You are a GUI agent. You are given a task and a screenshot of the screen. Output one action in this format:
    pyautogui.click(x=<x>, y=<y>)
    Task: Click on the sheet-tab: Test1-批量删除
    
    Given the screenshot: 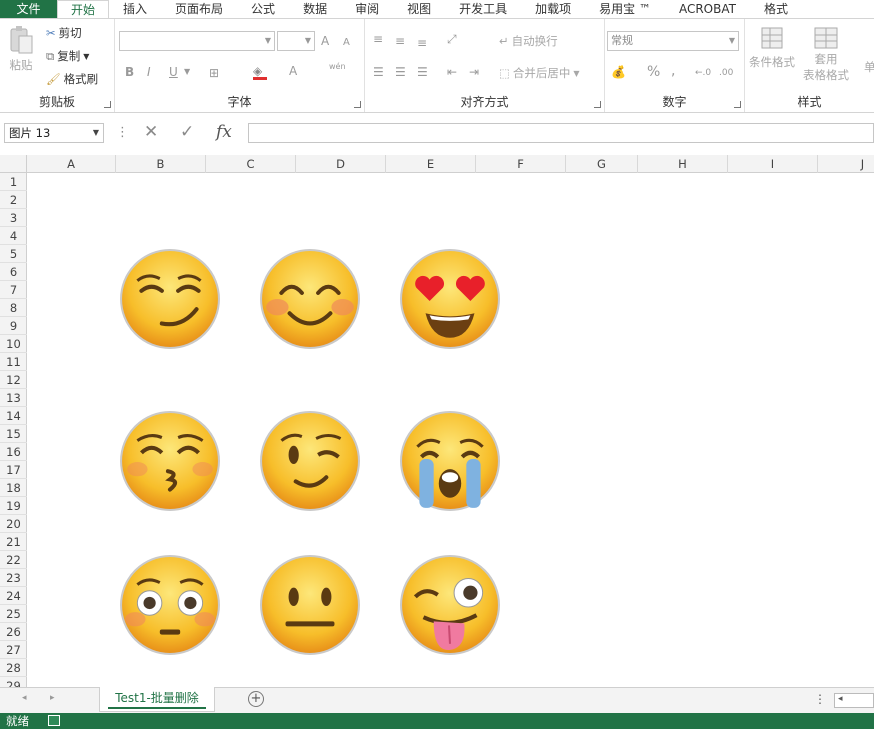 What is the action you would take?
    pyautogui.click(x=157, y=699)
    